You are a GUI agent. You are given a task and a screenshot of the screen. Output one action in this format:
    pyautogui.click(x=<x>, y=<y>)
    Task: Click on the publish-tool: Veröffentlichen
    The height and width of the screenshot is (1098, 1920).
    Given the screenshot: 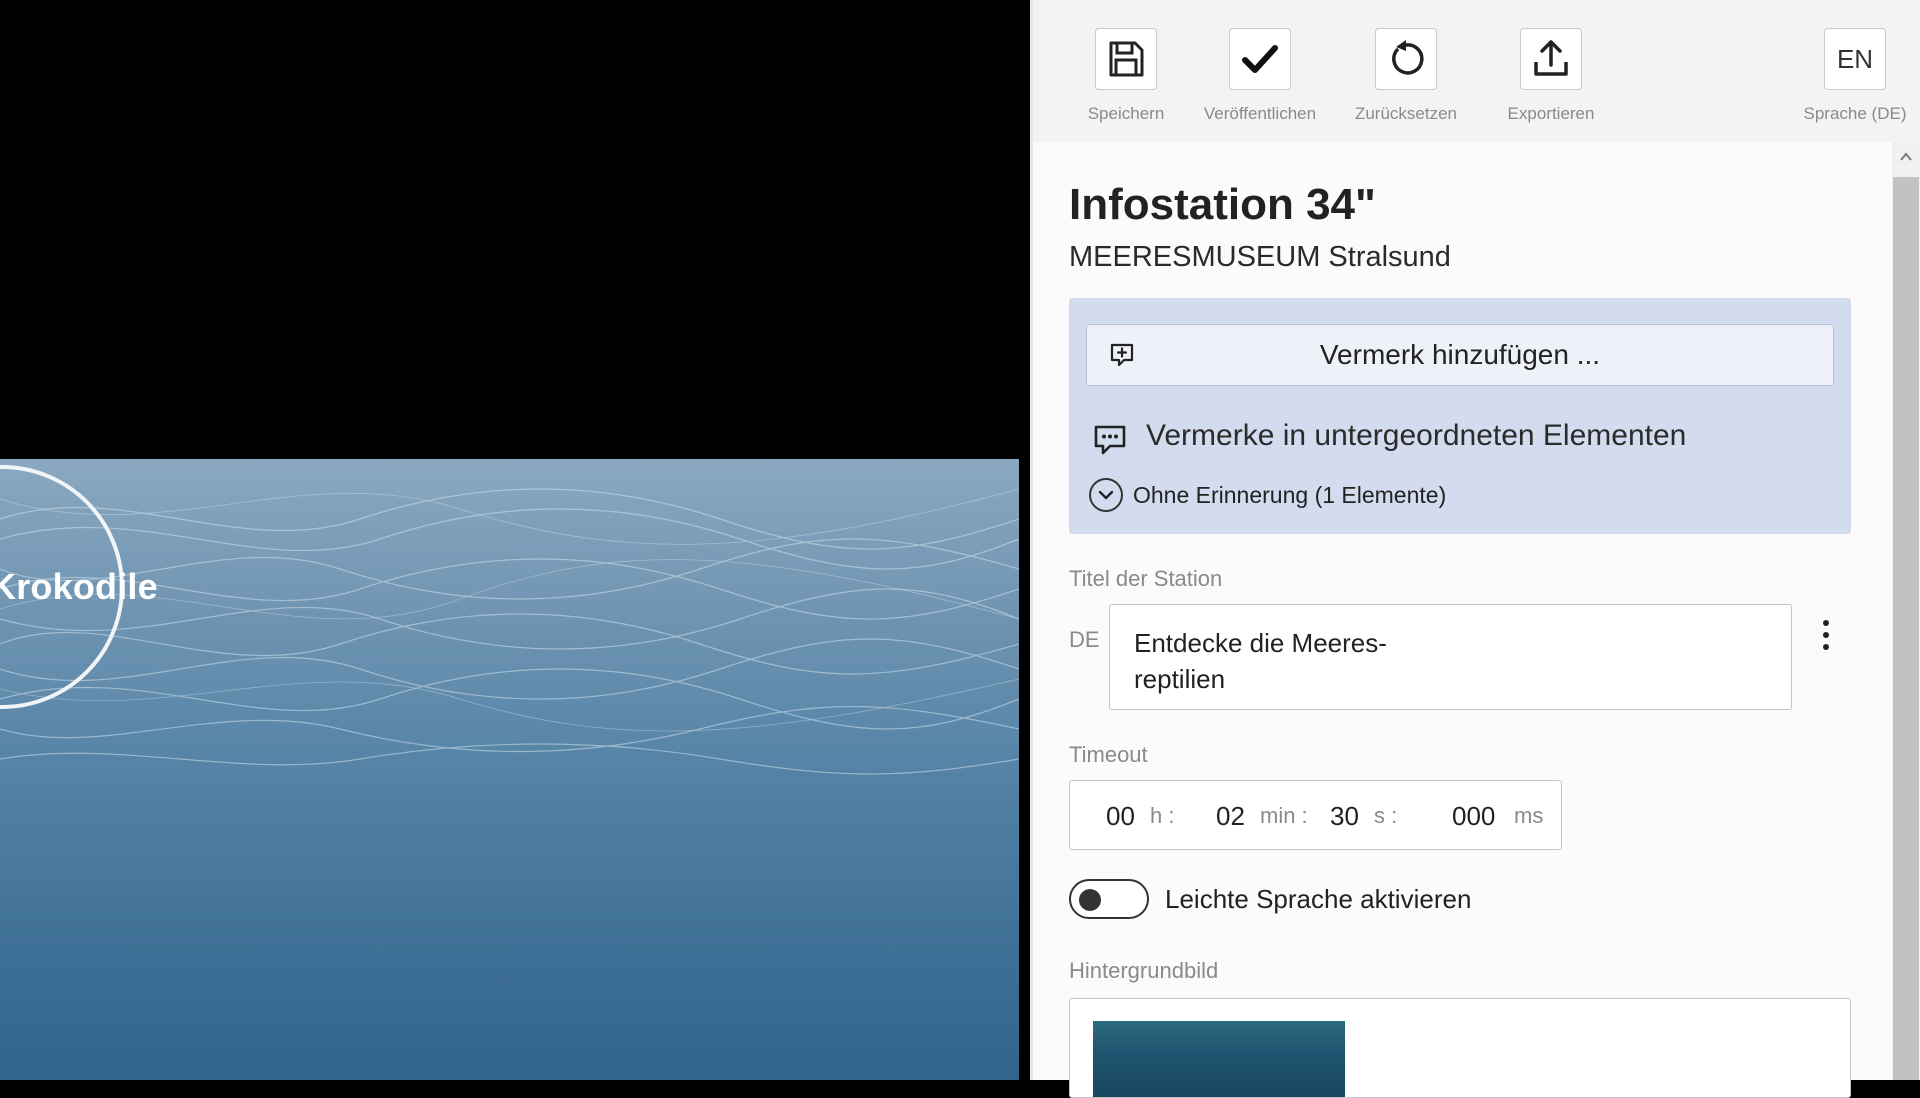 What is the action you would take?
    pyautogui.click(x=1260, y=76)
    